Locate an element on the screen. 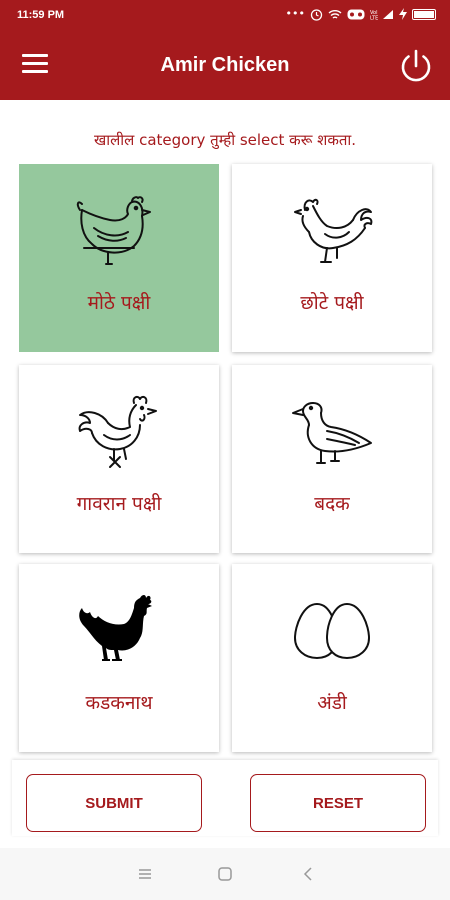  reset-button: RESET is located at coordinates (338, 803).